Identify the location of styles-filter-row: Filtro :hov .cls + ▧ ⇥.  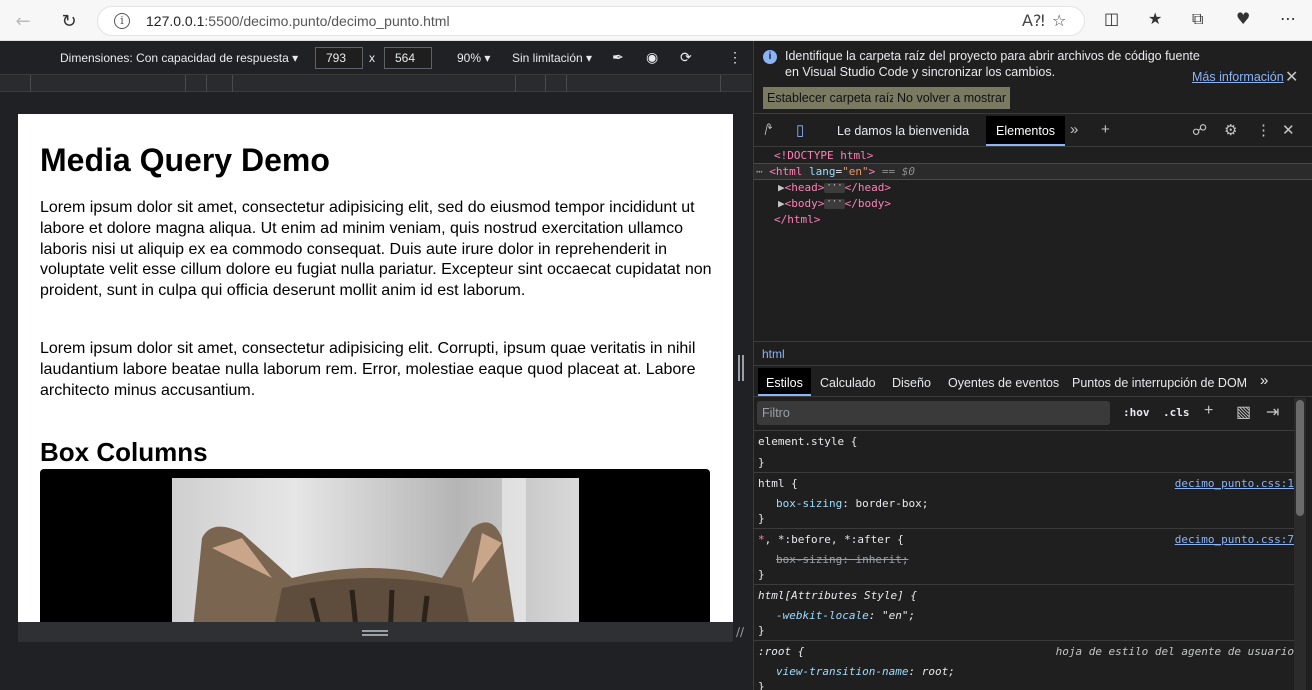
(1033, 413).